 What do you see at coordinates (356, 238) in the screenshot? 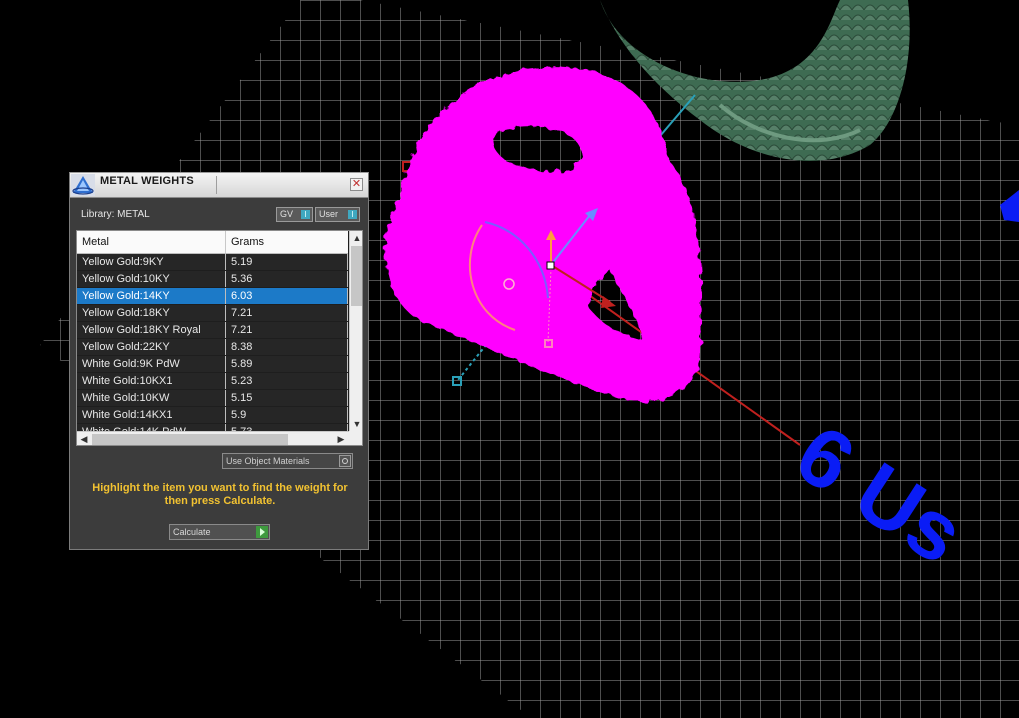
I see `scroll-up-icon: ▲` at bounding box center [356, 238].